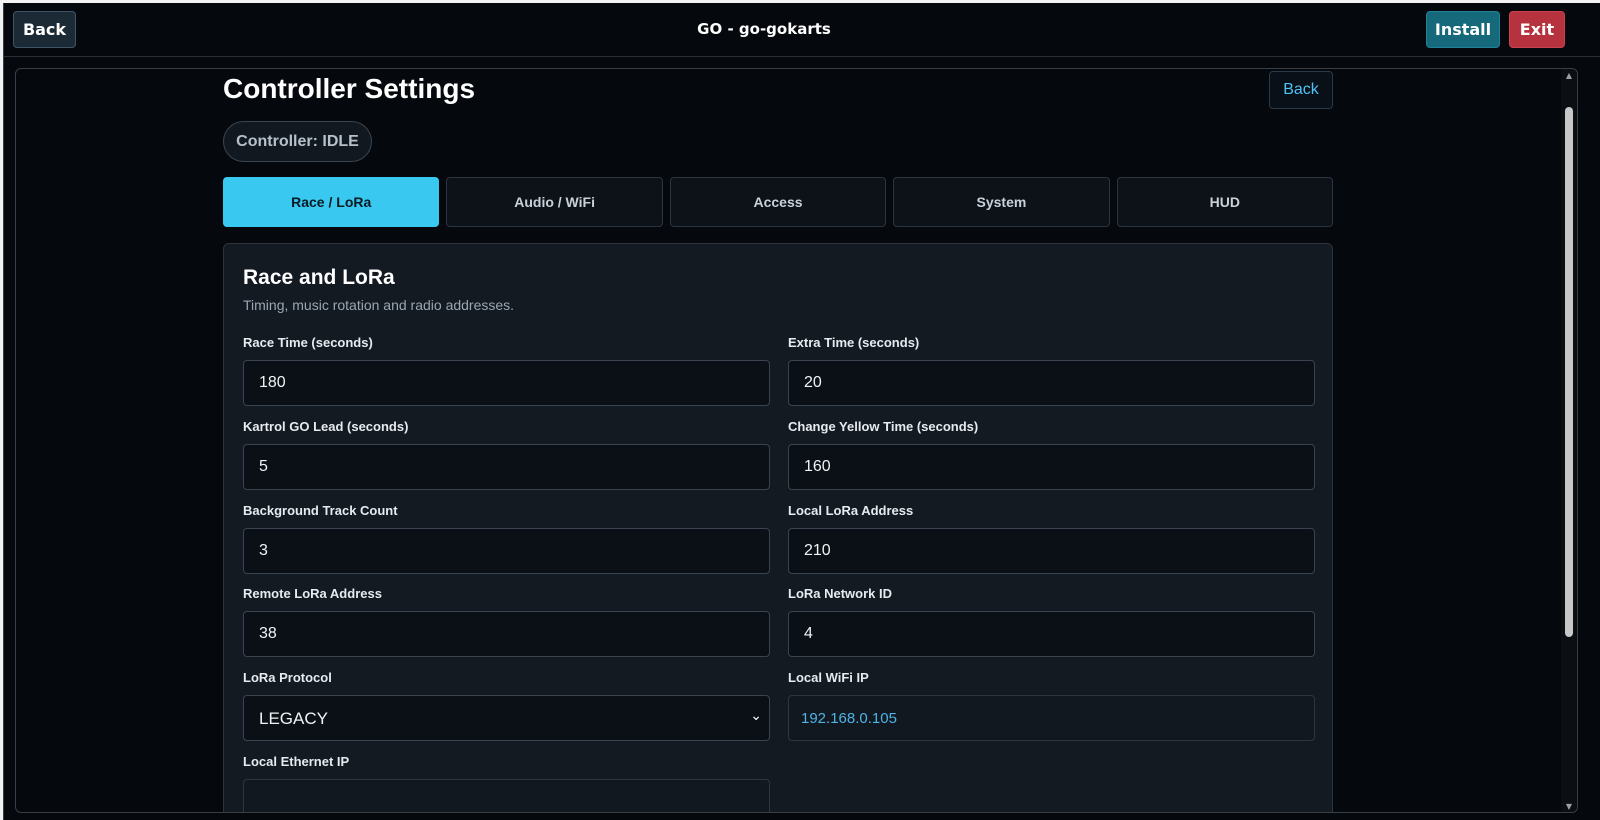 The image size is (1600, 820). Describe the element at coordinates (1001, 202) in the screenshot. I see `tab-system: System` at that location.